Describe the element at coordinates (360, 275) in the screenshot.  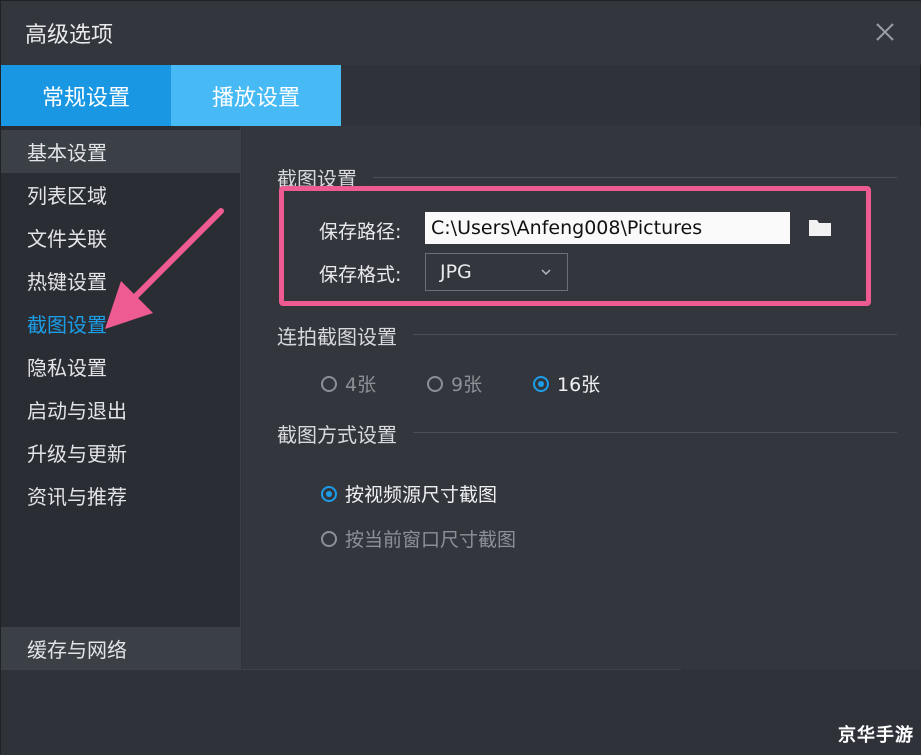
I see `save-format-label: 保存格式:` at that location.